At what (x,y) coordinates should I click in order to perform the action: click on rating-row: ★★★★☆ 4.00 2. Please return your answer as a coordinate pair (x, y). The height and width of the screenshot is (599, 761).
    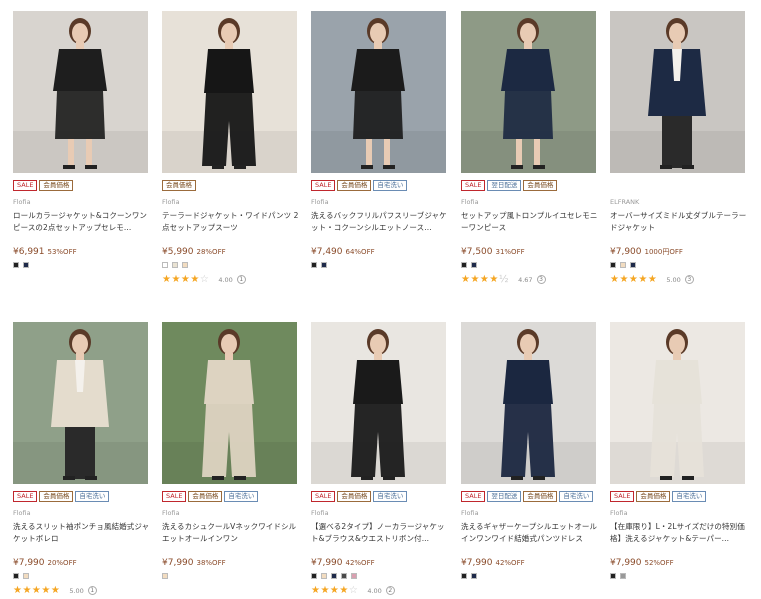
    Looking at the image, I should click on (379, 590).